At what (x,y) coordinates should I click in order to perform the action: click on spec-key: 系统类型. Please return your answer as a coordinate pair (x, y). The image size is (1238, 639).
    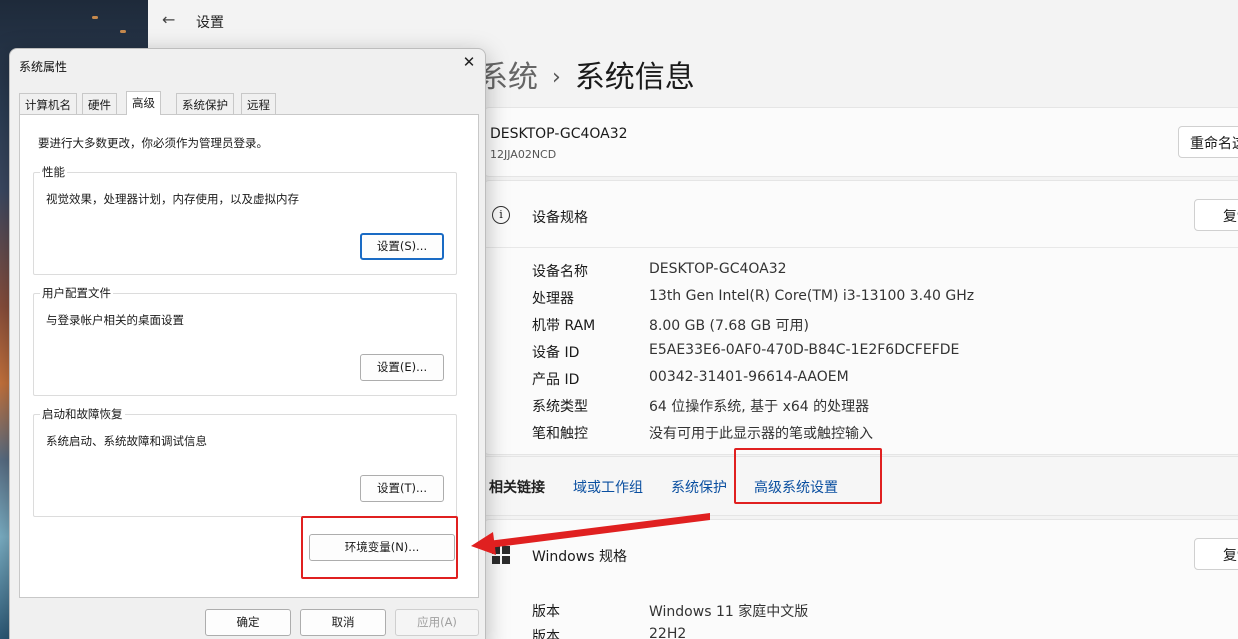
    Looking at the image, I should click on (560, 407).